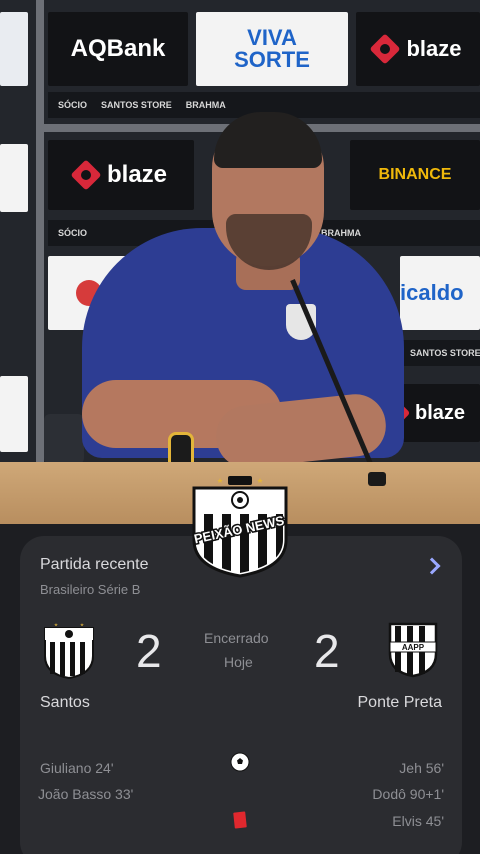 The height and width of the screenshot is (854, 480). Describe the element at coordinates (240, 762) in the screenshot. I see `soccer-ball-icon` at that location.